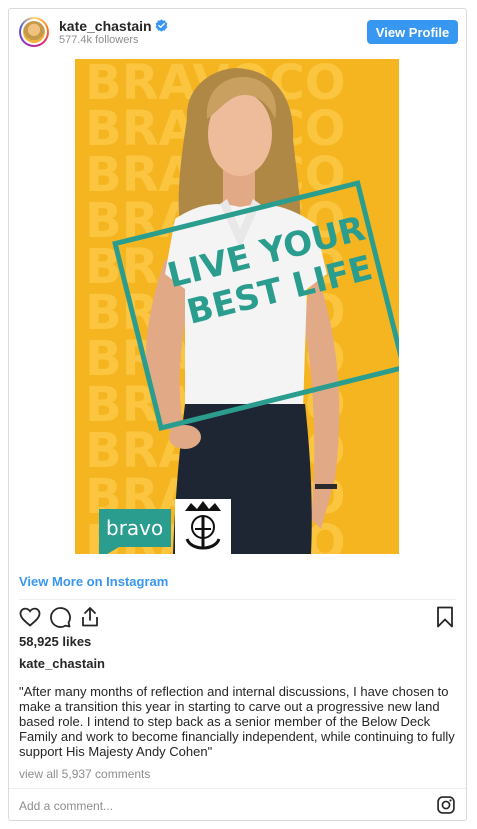  Describe the element at coordinates (412, 32) in the screenshot. I see `view-profile-button: View Profile` at that location.